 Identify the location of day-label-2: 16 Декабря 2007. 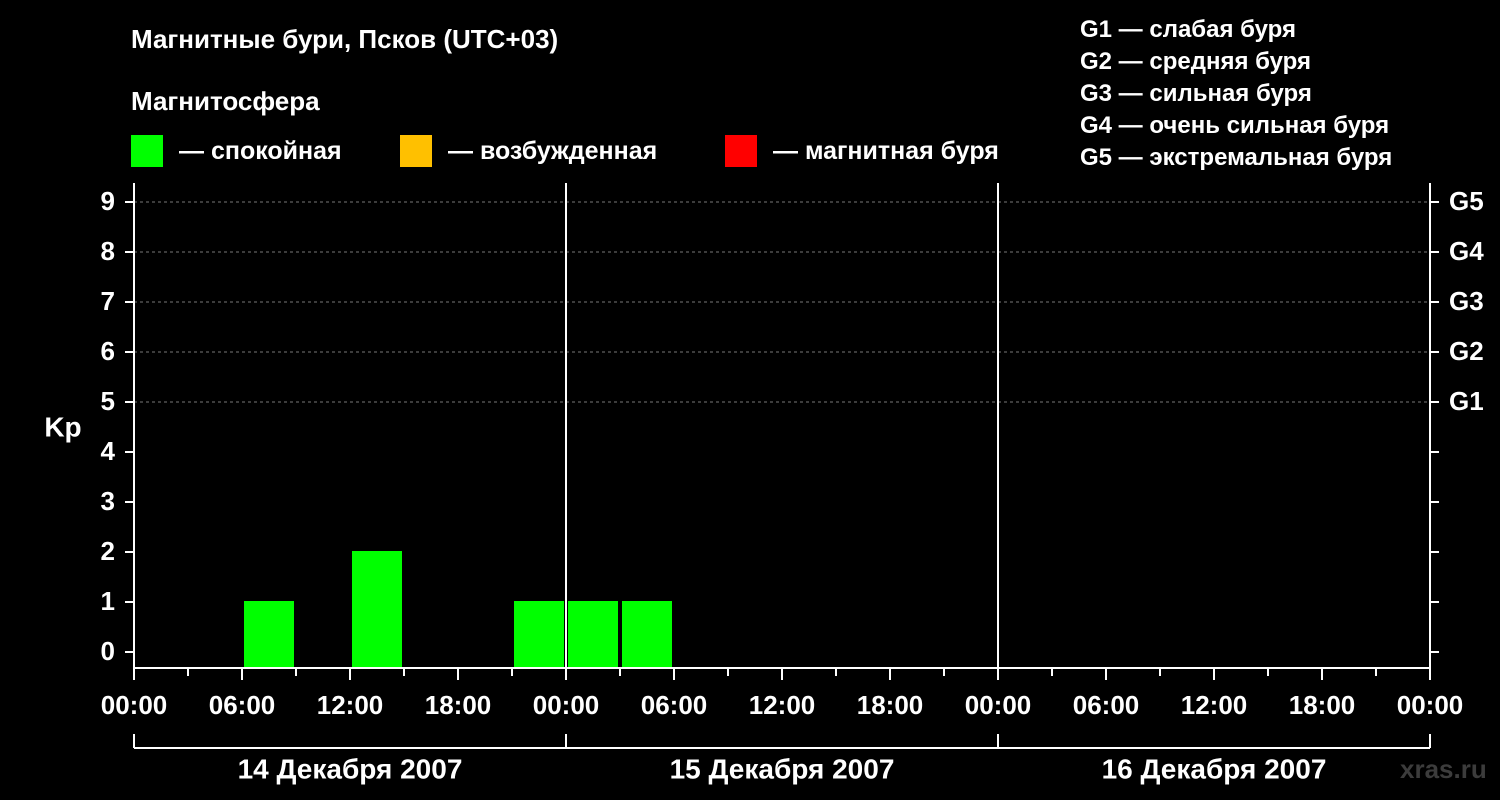
(1214, 768).